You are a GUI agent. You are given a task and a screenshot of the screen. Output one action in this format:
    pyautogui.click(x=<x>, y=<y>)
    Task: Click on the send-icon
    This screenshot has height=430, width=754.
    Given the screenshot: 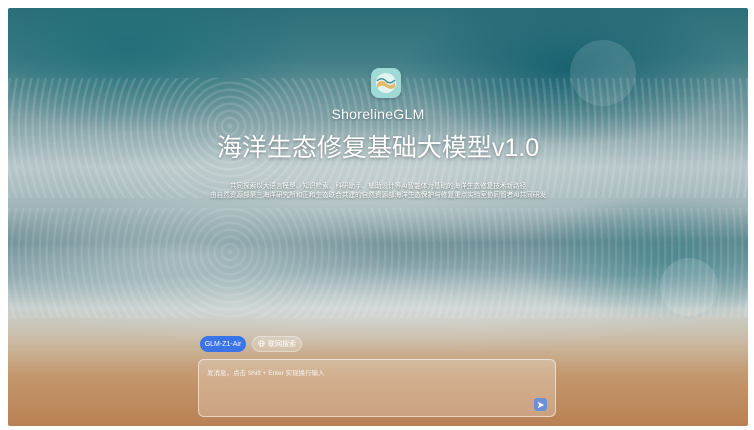 What is the action you would take?
    pyautogui.click(x=541, y=405)
    